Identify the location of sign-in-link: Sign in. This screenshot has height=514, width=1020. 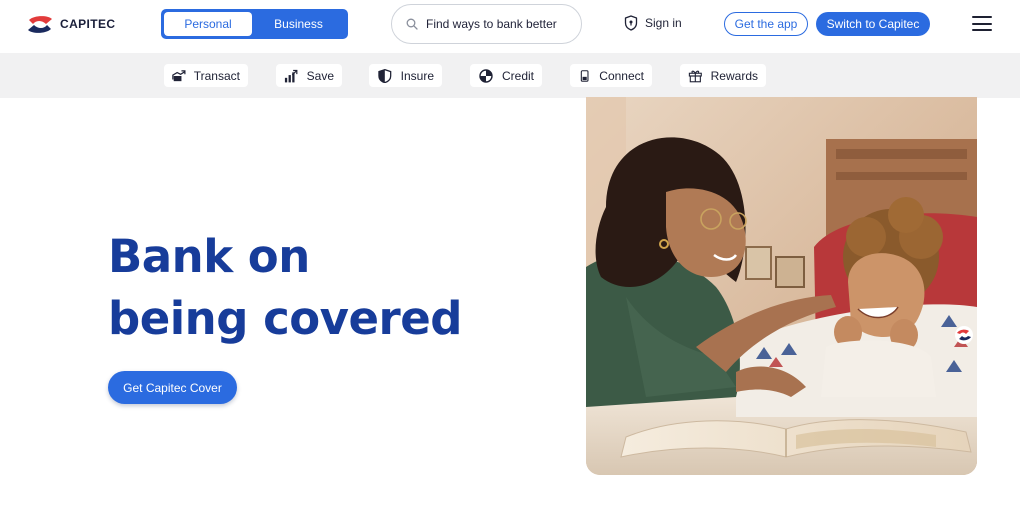
(653, 23).